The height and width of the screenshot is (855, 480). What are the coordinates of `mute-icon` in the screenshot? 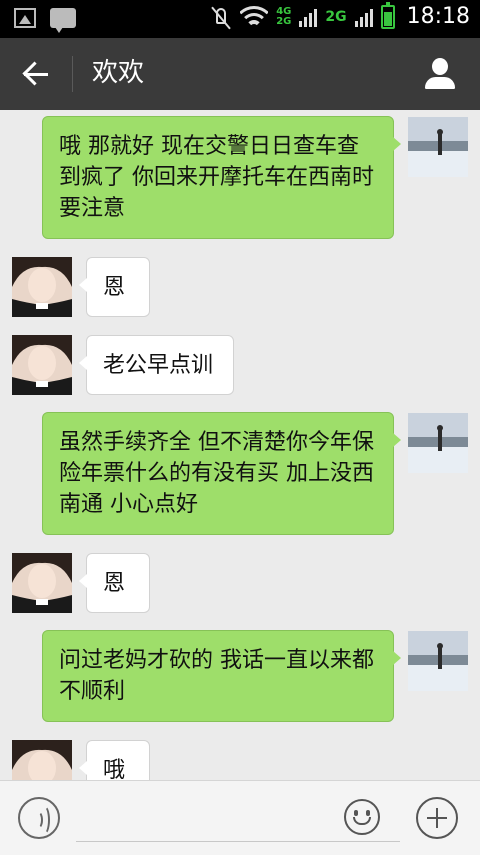 It's located at (221, 17).